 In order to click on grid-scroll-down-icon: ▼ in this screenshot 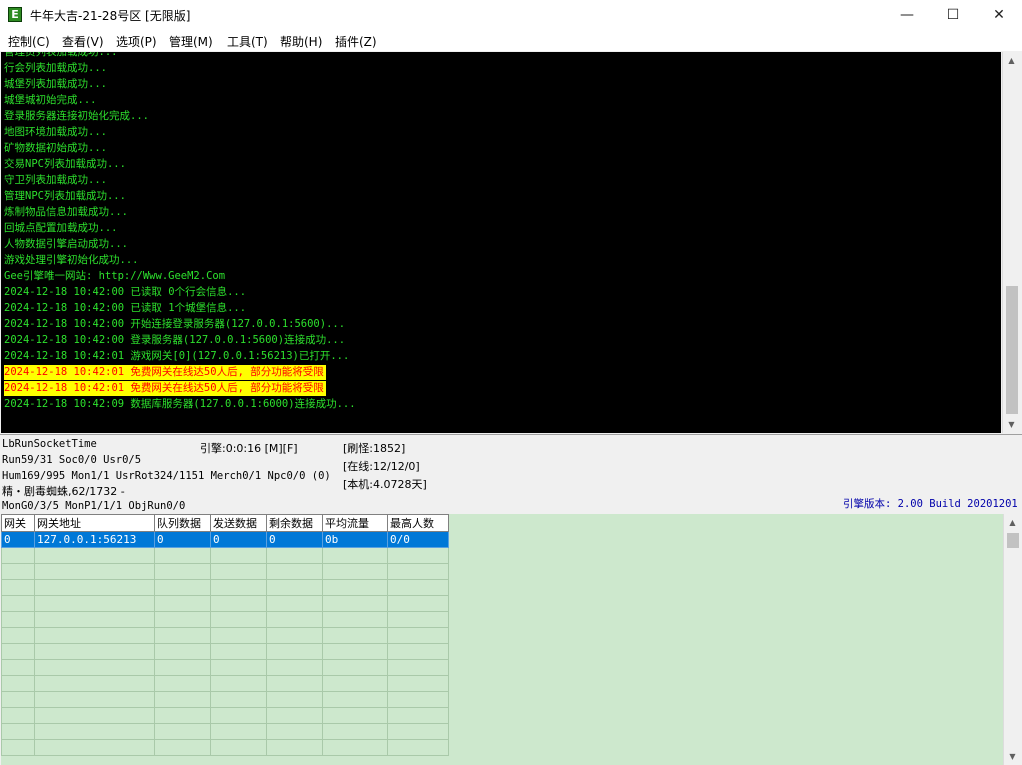, I will do `click(1012, 756)`.